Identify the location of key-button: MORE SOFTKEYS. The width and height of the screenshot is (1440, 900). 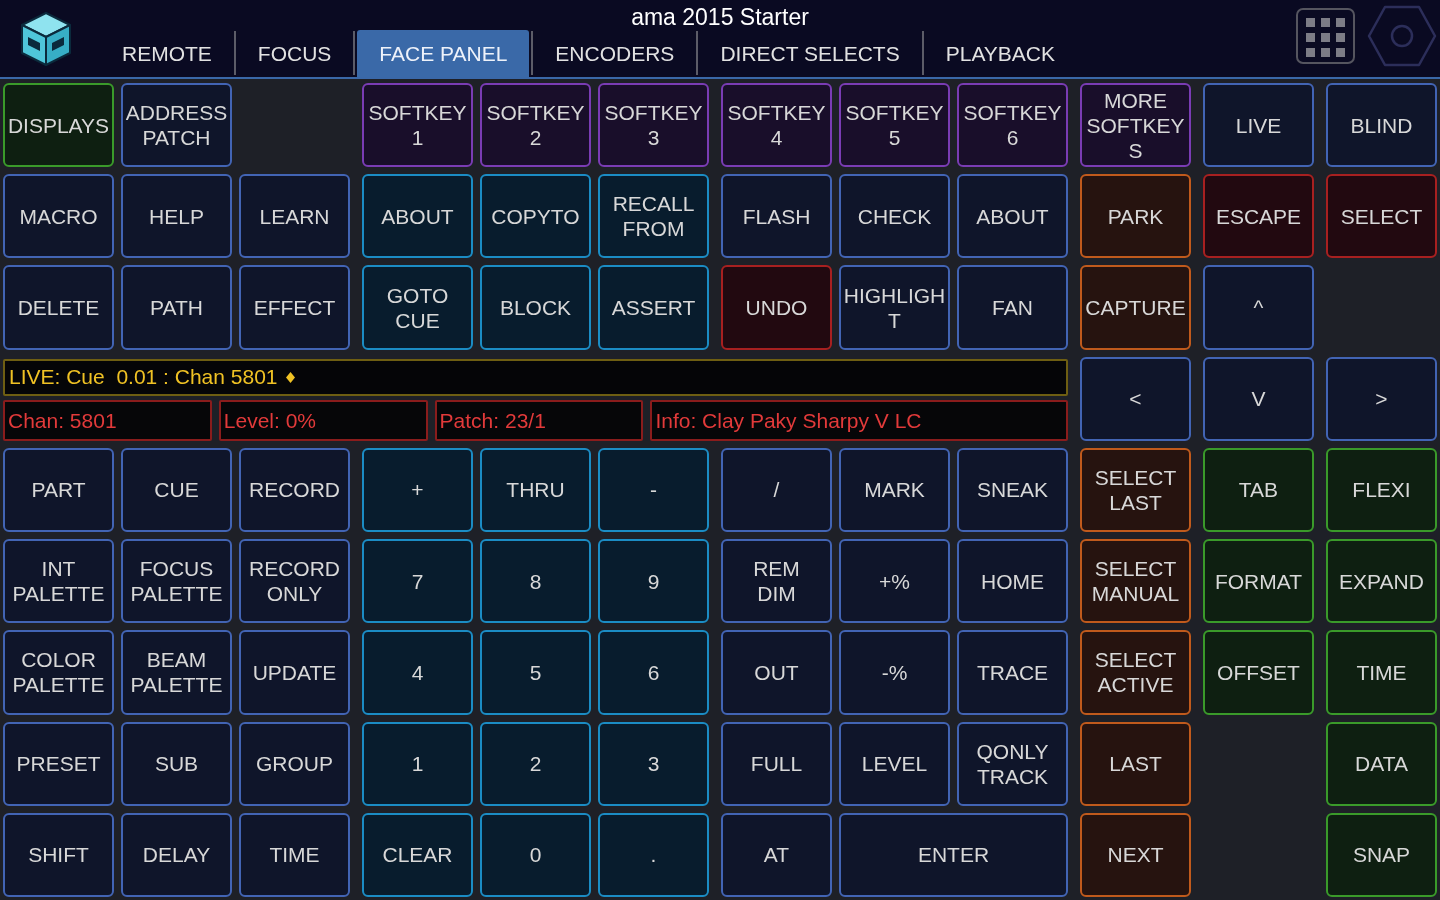
(1135, 125).